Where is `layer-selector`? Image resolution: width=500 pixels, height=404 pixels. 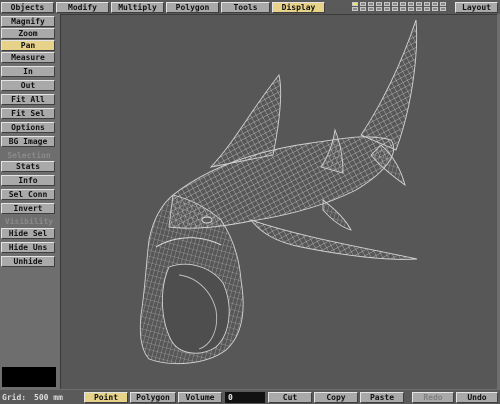 layer-selector is located at coordinates (401, 7).